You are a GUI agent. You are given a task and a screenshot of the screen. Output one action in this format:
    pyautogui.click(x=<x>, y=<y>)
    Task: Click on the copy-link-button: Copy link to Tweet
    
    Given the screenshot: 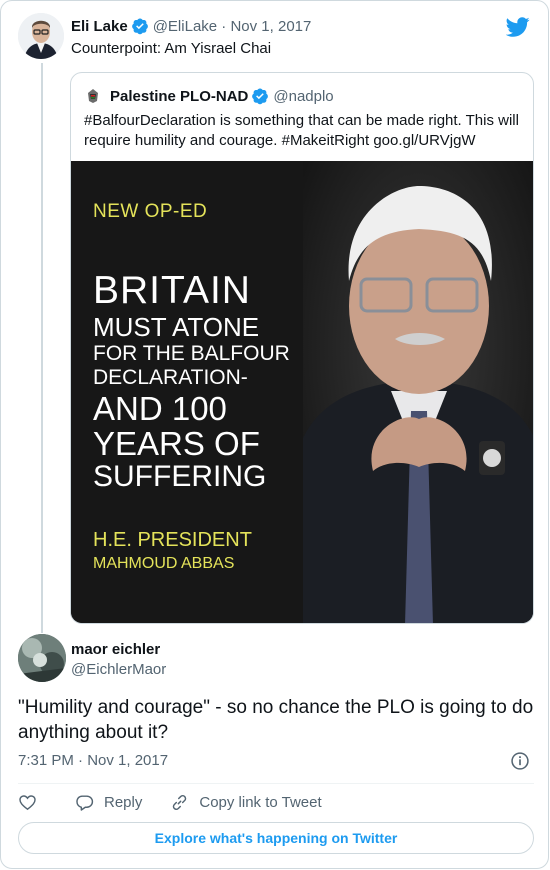 What is the action you would take?
    pyautogui.click(x=246, y=802)
    